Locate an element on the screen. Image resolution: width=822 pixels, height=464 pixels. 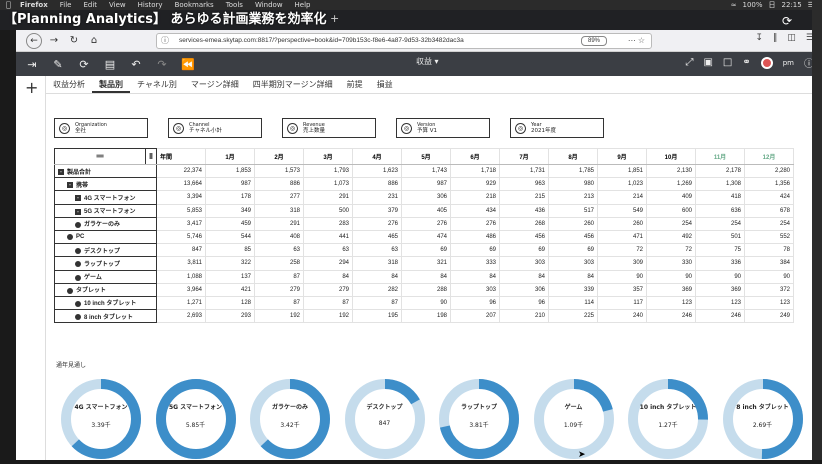
grid-cell: 192 is located at coordinates (279, 316).